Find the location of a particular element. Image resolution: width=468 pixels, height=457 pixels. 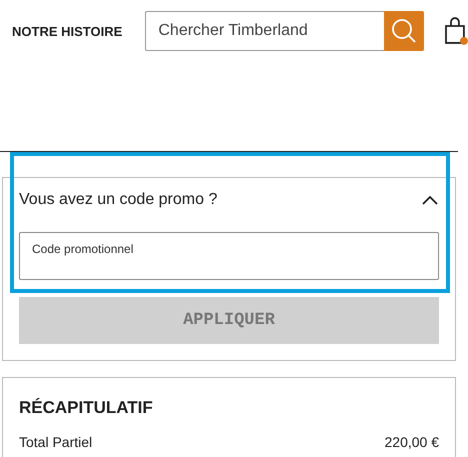

search-field: Chercher Timberland is located at coordinates (264, 31).